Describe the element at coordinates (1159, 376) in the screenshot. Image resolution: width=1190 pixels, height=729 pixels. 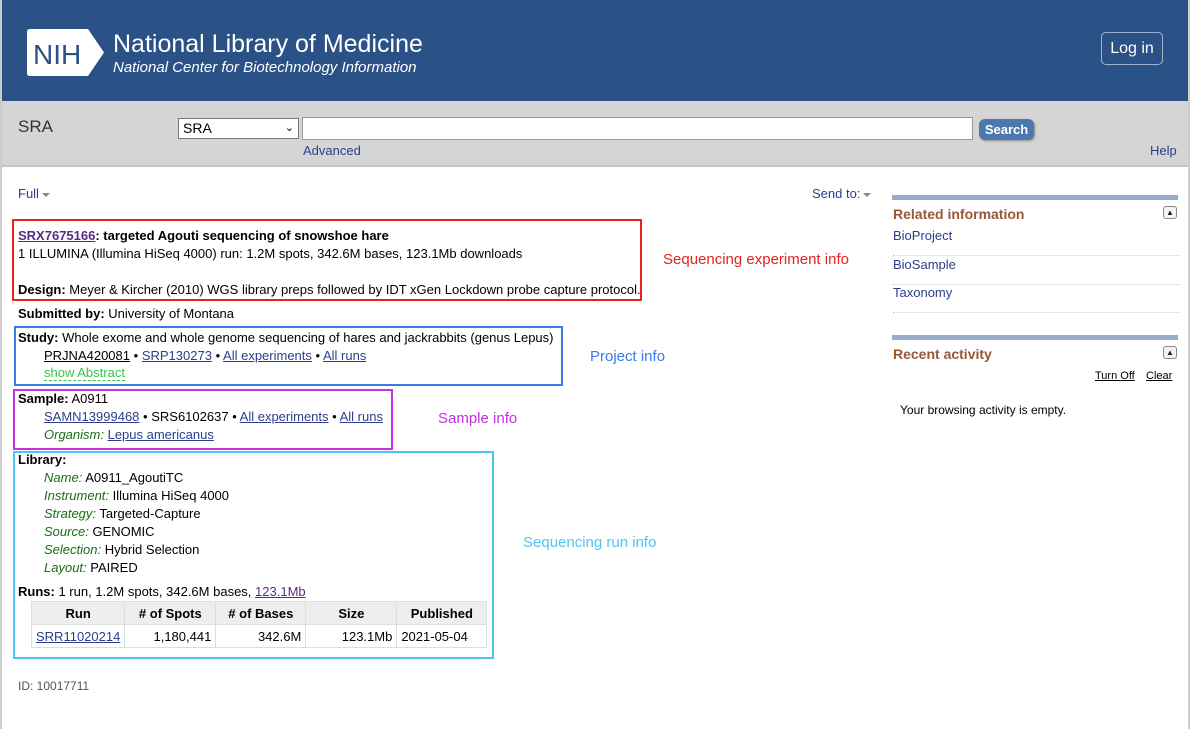
I see `clear-link: Clear` at that location.